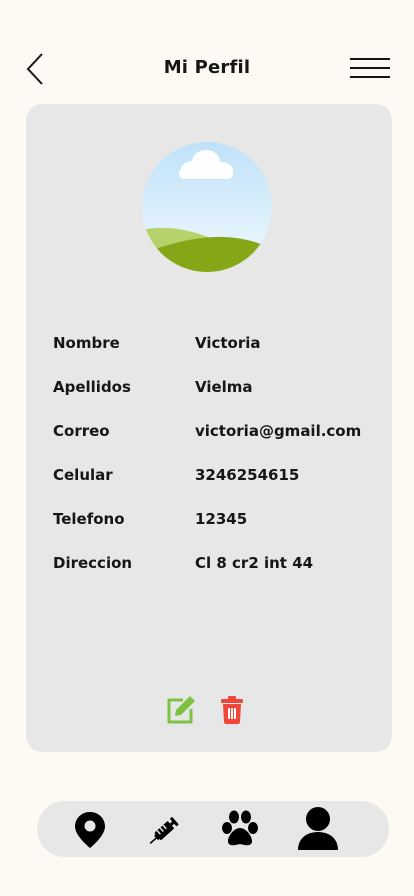 The height and width of the screenshot is (896, 414). I want to click on profile-row-apellidos: Apellidos Vielma, so click(218, 389).